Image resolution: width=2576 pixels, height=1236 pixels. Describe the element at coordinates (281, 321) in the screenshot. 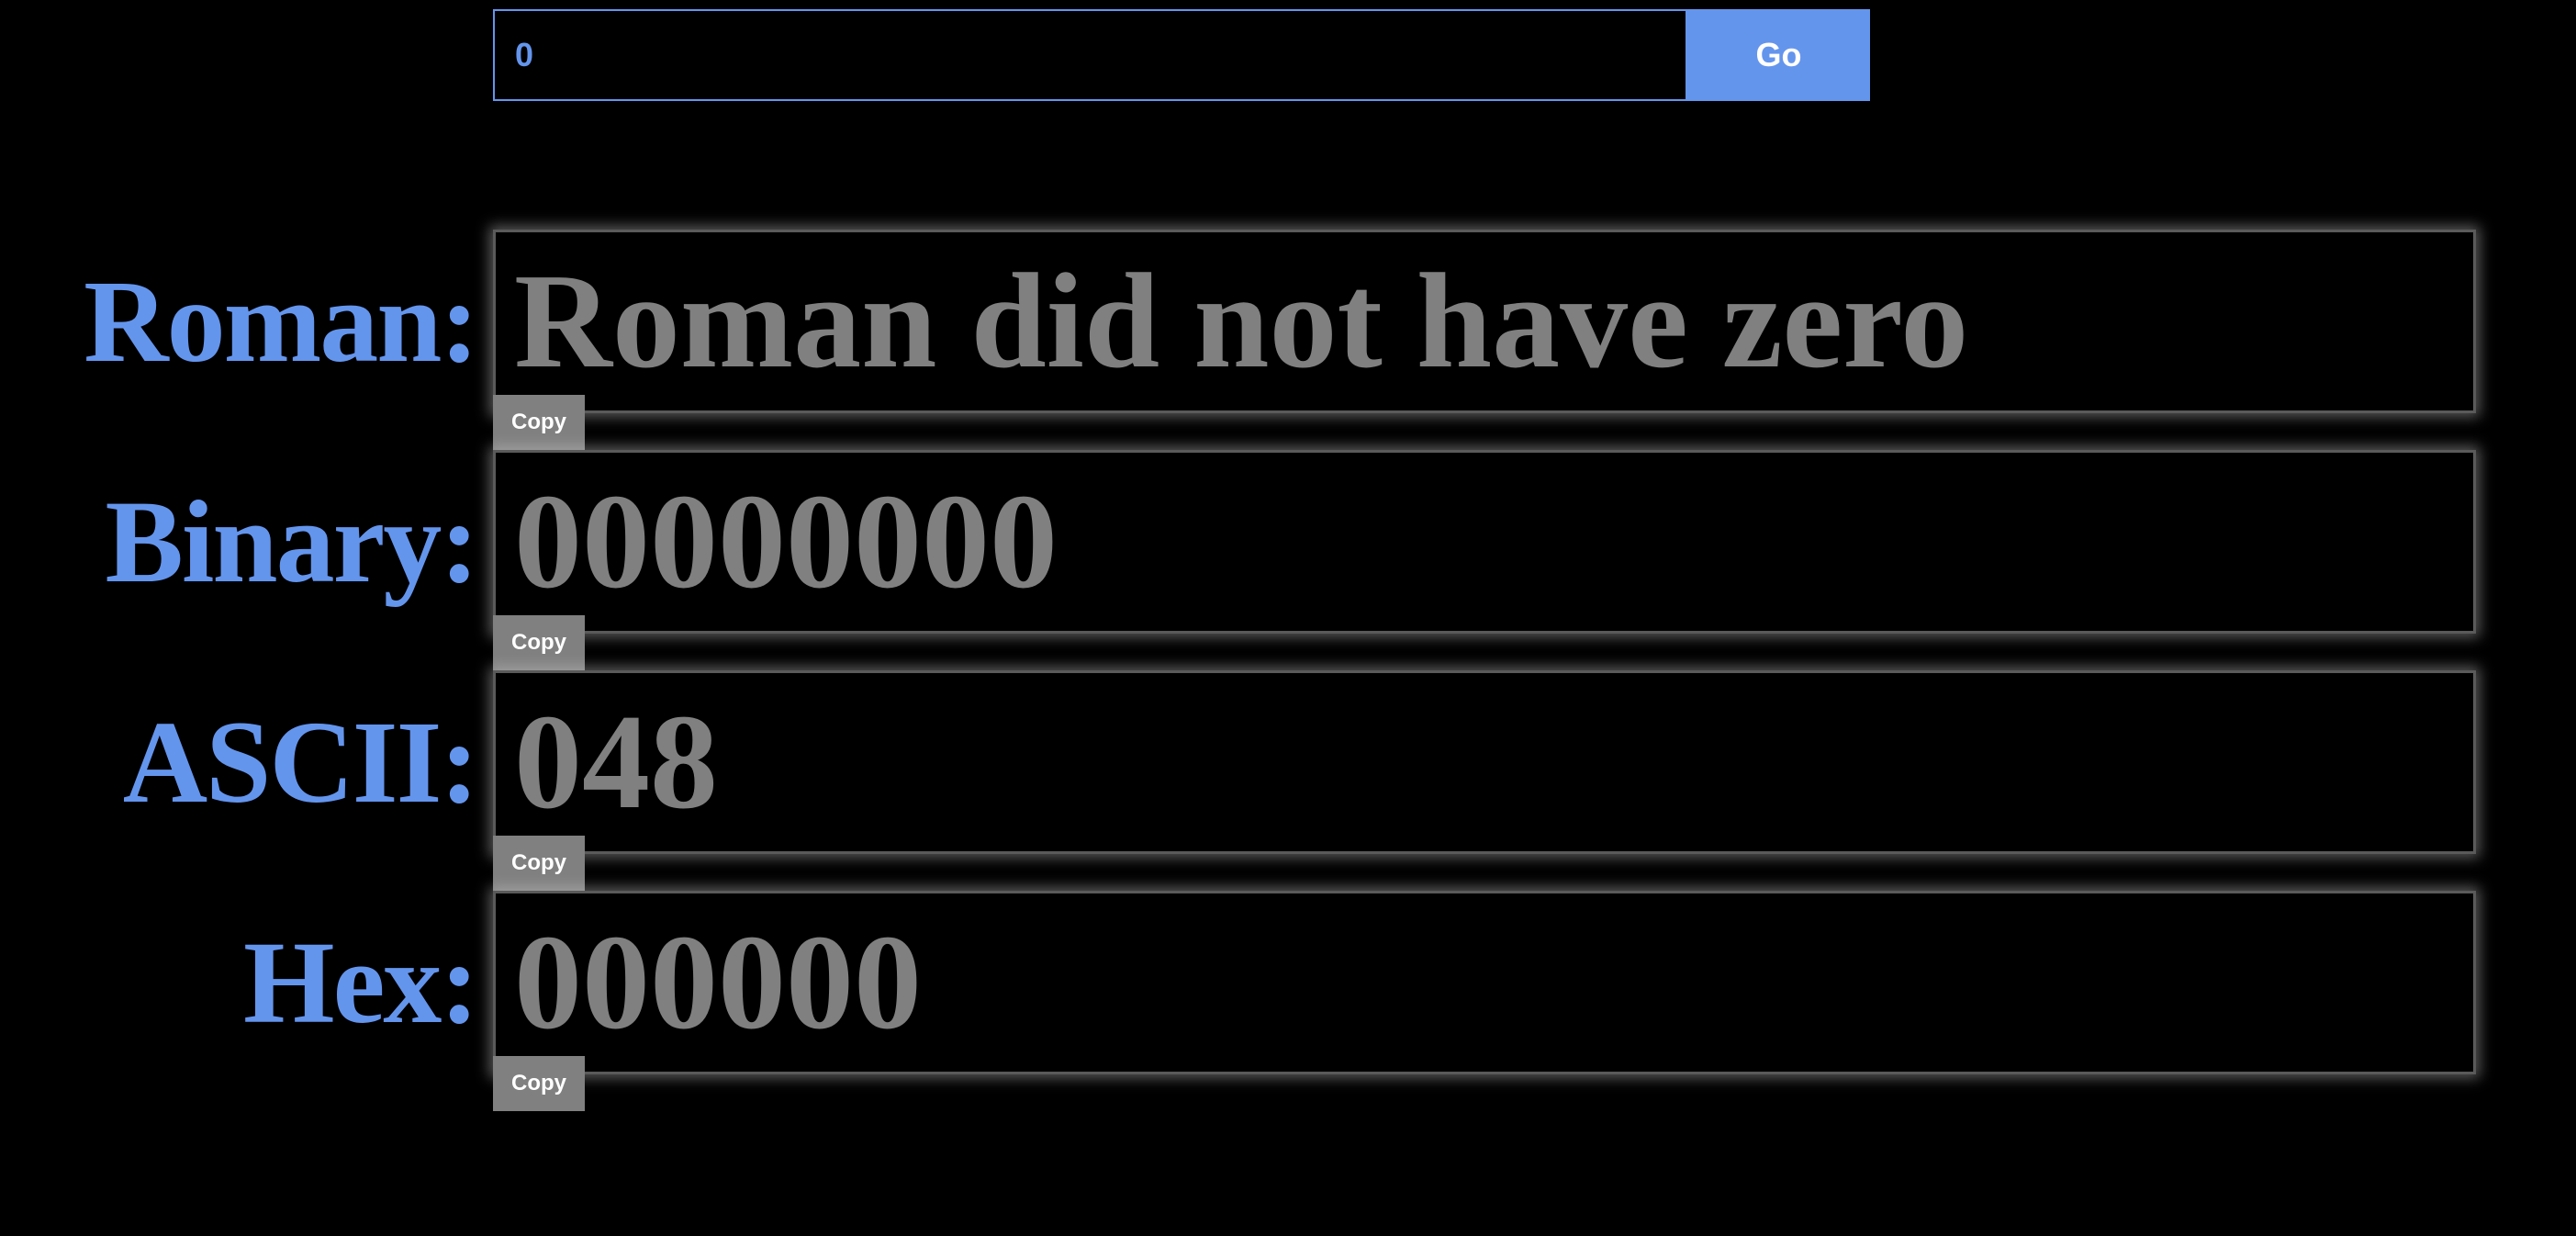

I see `roman-label: Roman:` at that location.